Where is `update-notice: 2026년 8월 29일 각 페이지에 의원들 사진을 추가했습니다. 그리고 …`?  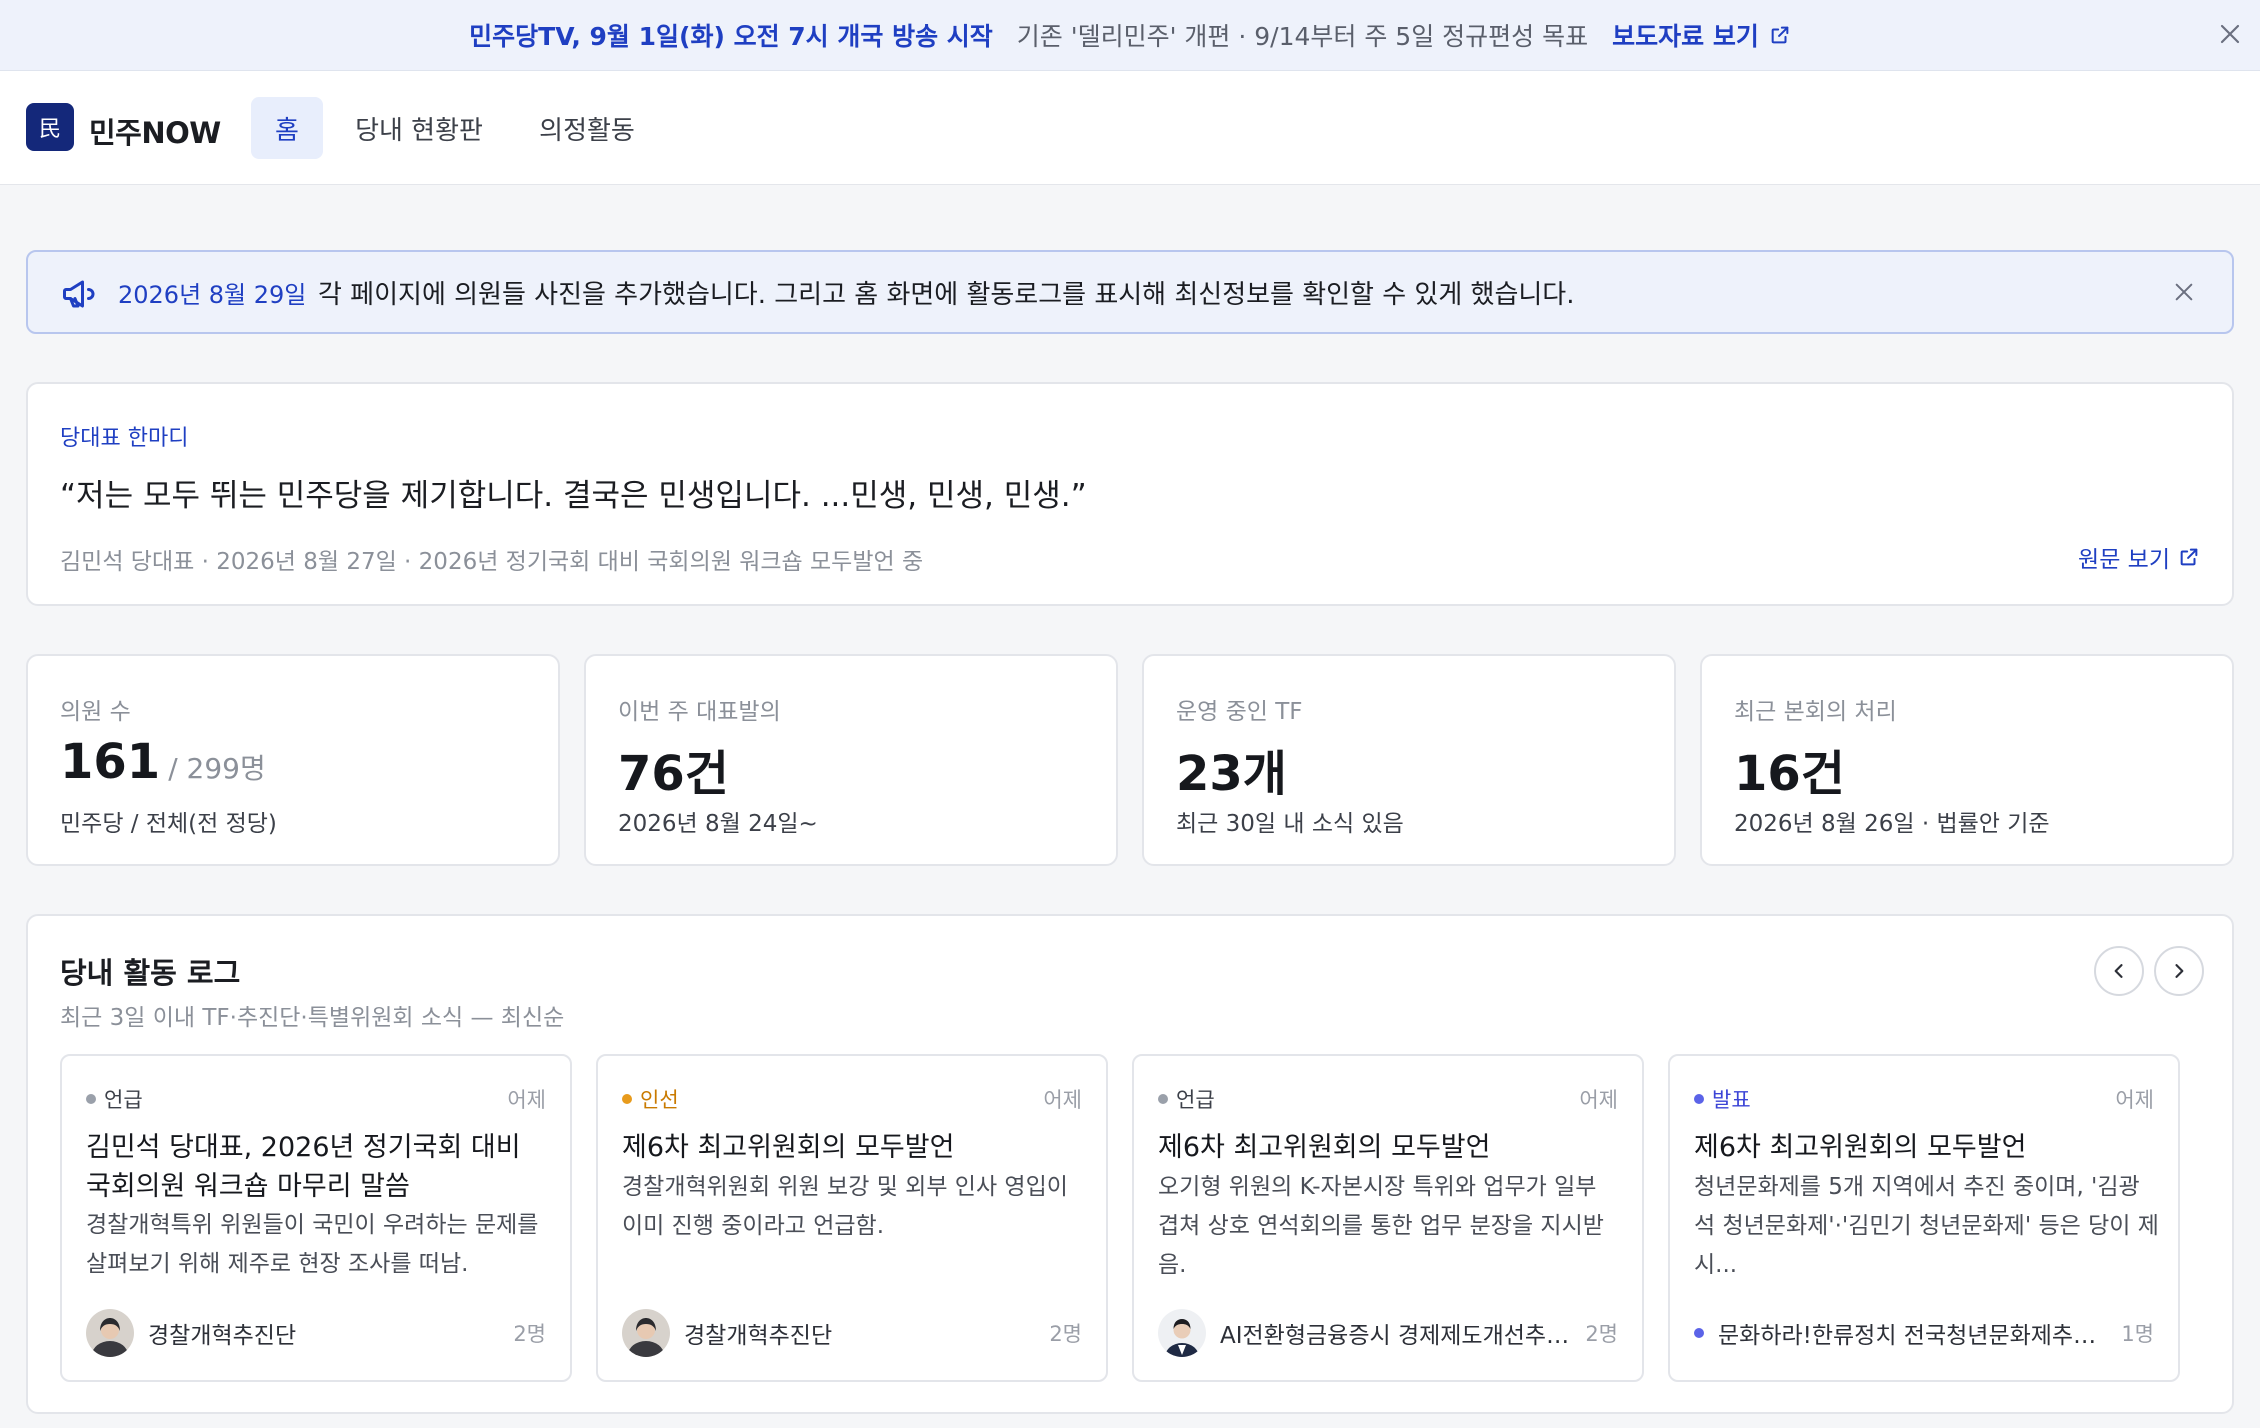 update-notice: 2026년 8월 29일 각 페이지에 의원들 사진을 추가했습니다. 그리고 … is located at coordinates (1130, 292).